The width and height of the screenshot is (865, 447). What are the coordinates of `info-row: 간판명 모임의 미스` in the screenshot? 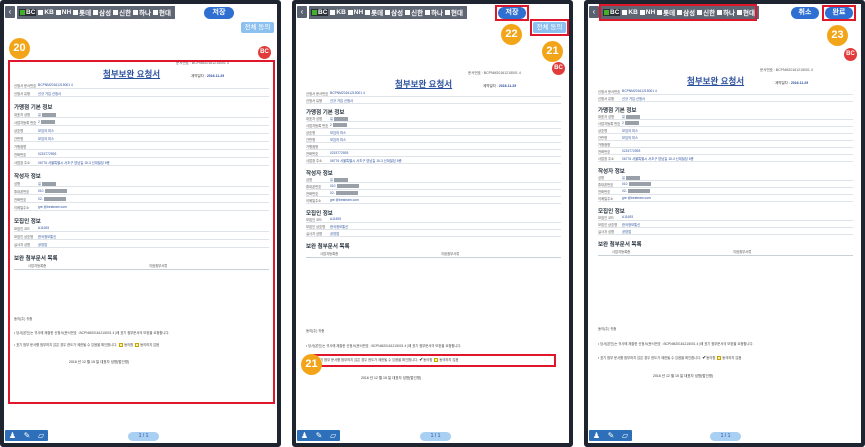 It's located at (433, 140).